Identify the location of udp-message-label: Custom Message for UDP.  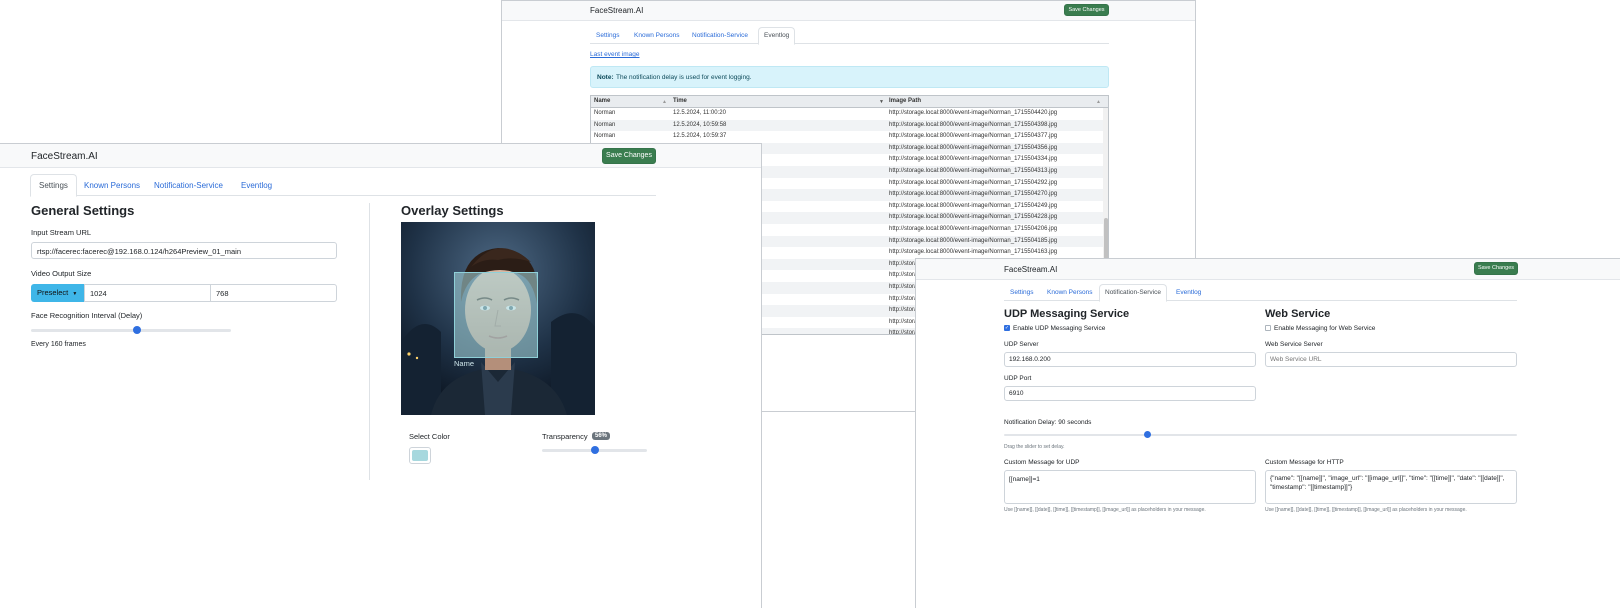
(1042, 462).